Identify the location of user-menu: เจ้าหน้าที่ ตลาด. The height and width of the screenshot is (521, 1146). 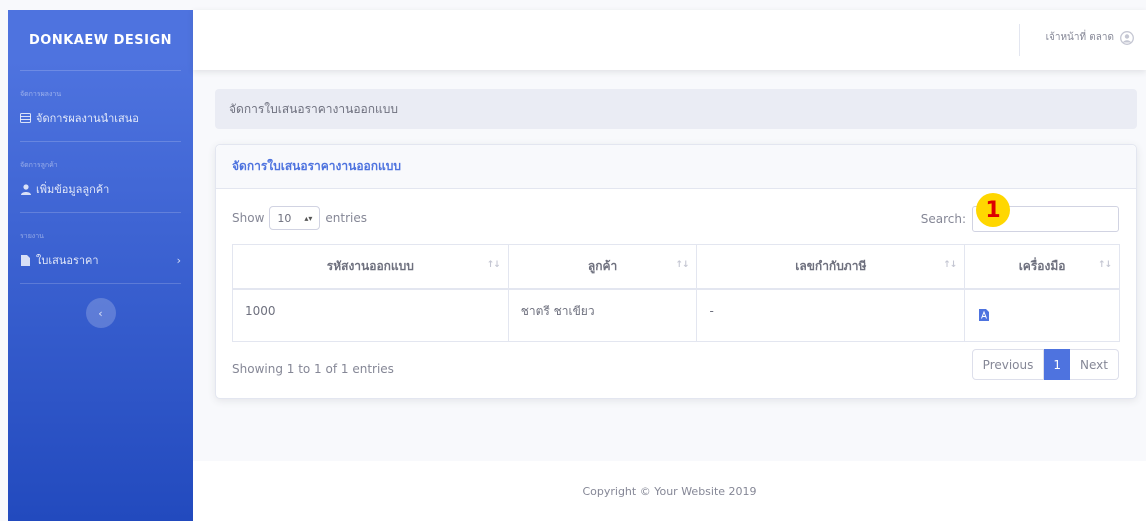
(1090, 37).